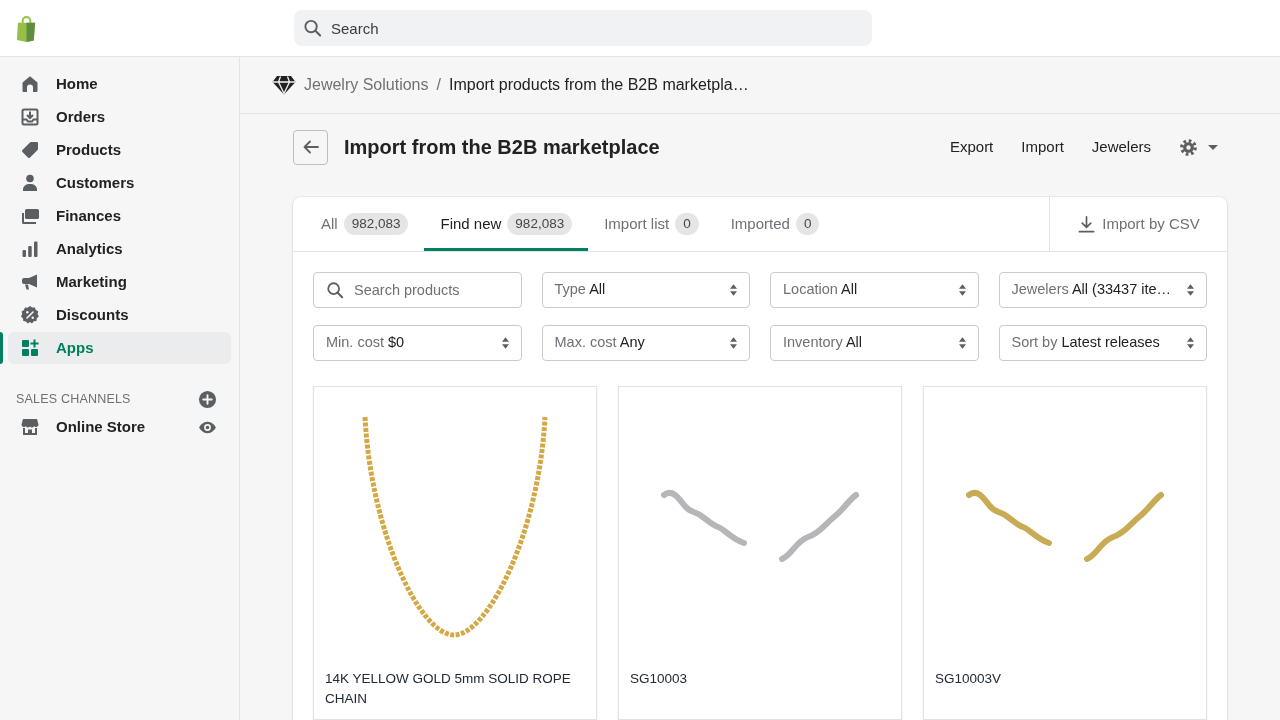  What do you see at coordinates (1065, 553) in the screenshot?
I see `product-card: SG10003V` at bounding box center [1065, 553].